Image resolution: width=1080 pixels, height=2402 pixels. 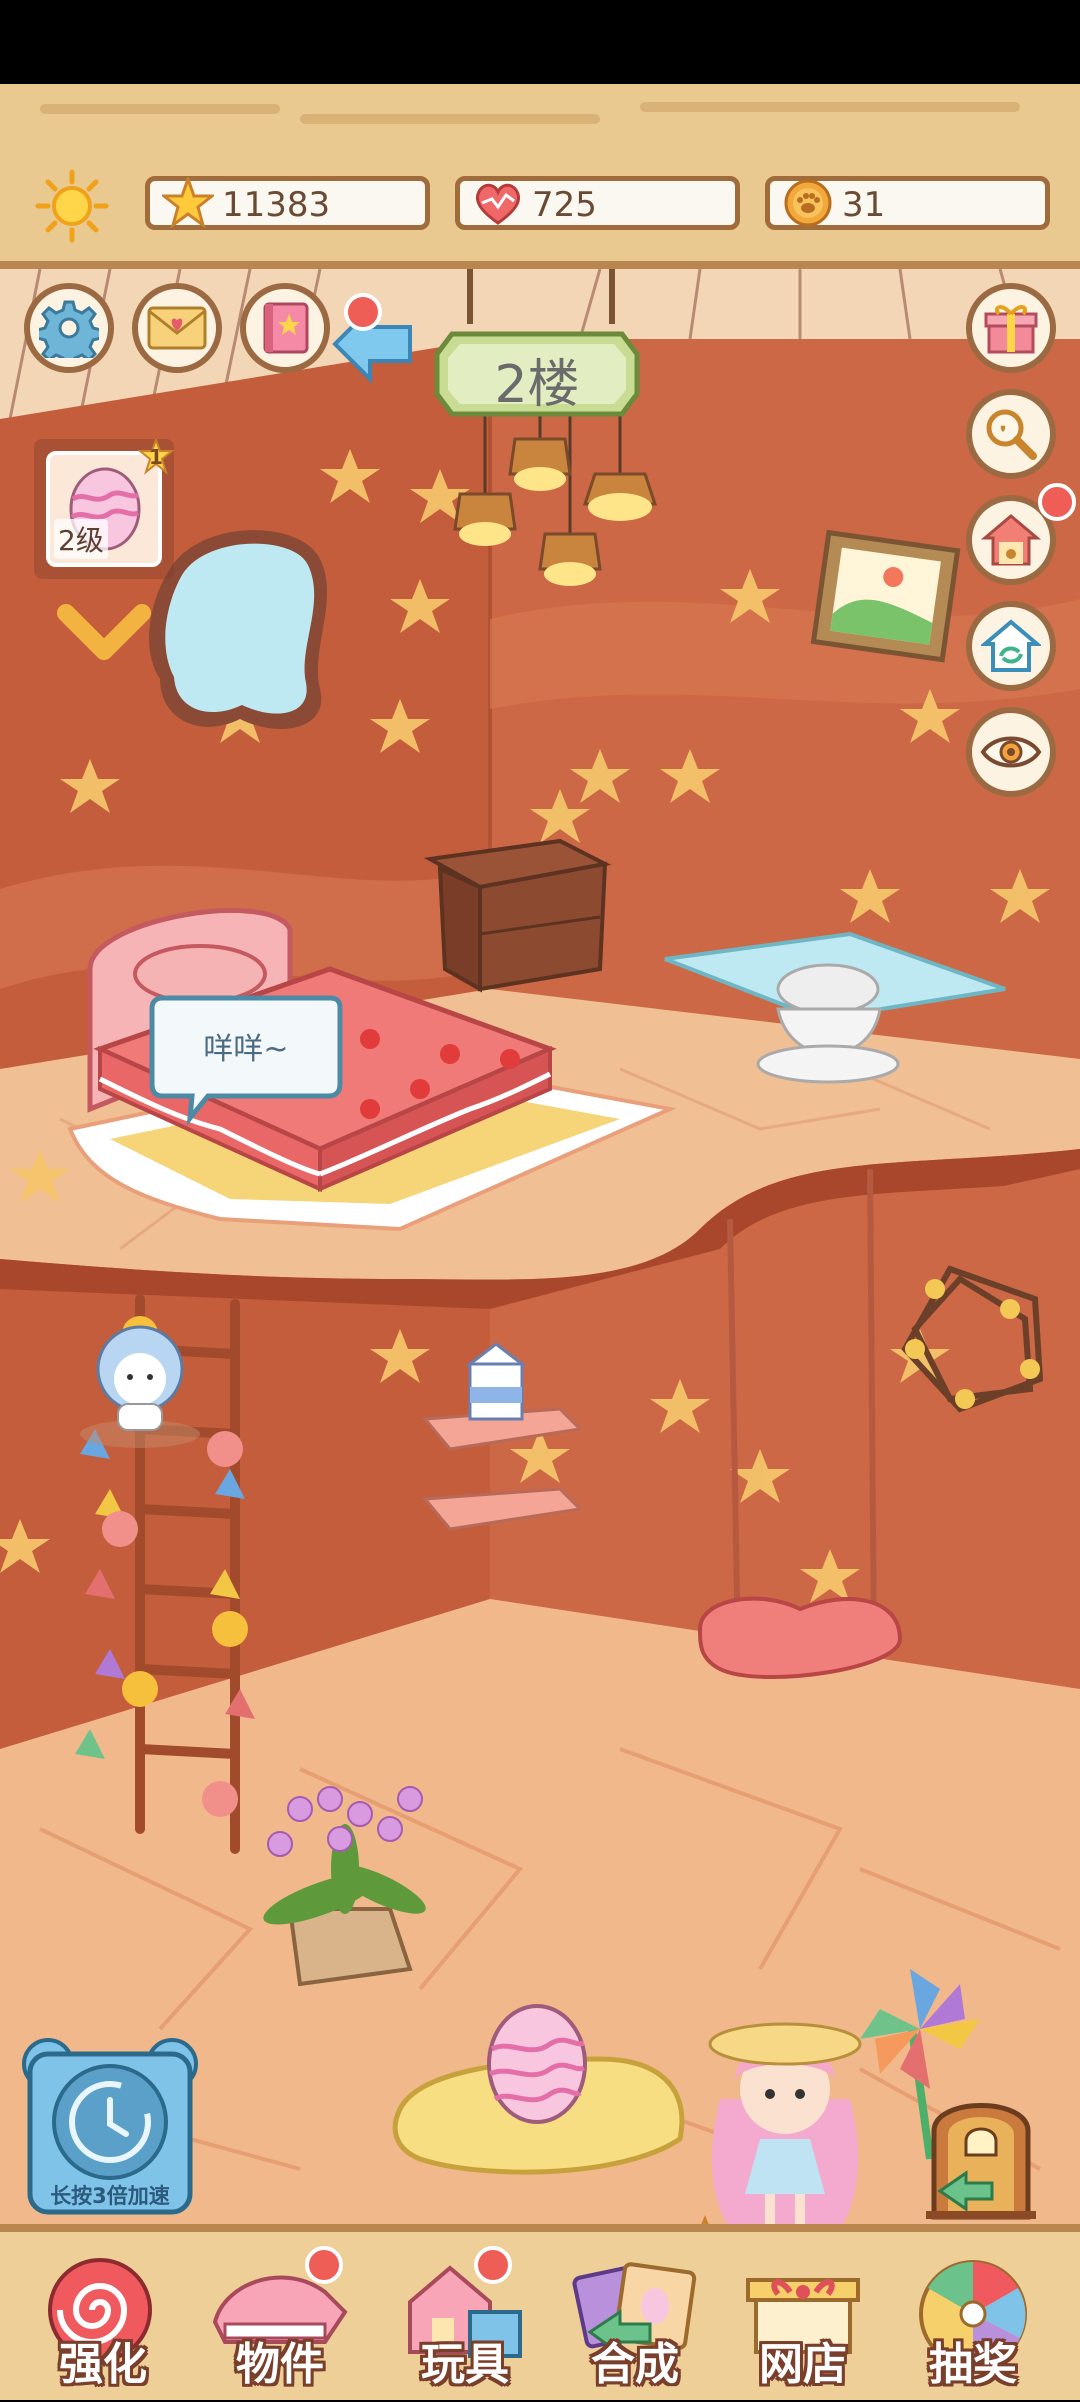 What do you see at coordinates (973, 2364) in the screenshot?
I see `nav-lottery-label: 抽奖` at bounding box center [973, 2364].